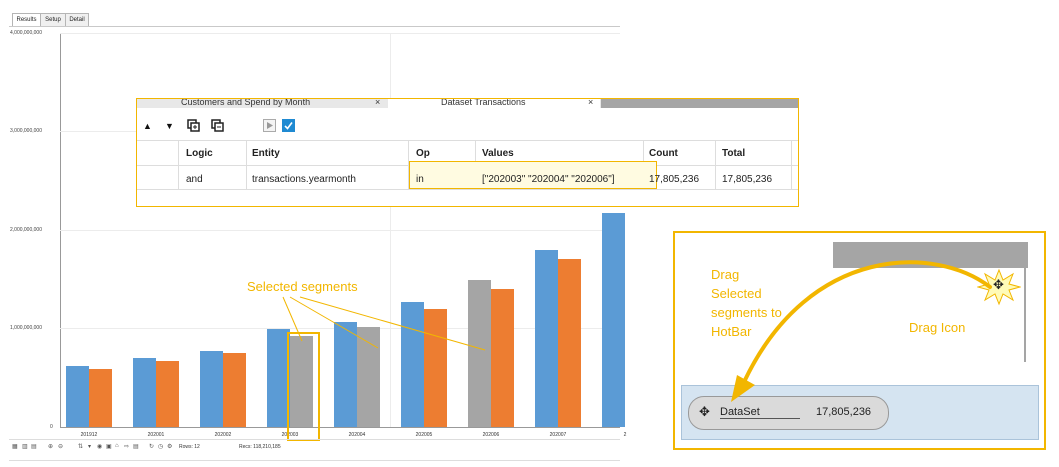  I want to click on settings-icon: ⚙, so click(169, 446).